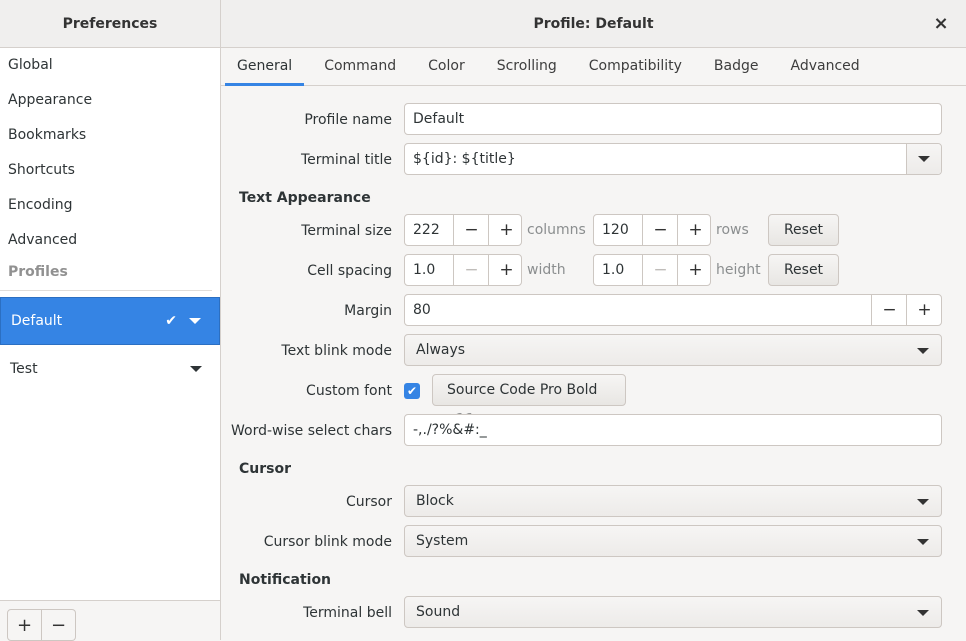 The height and width of the screenshot is (641, 966). I want to click on terminal-bell-value: Sound, so click(438, 612).